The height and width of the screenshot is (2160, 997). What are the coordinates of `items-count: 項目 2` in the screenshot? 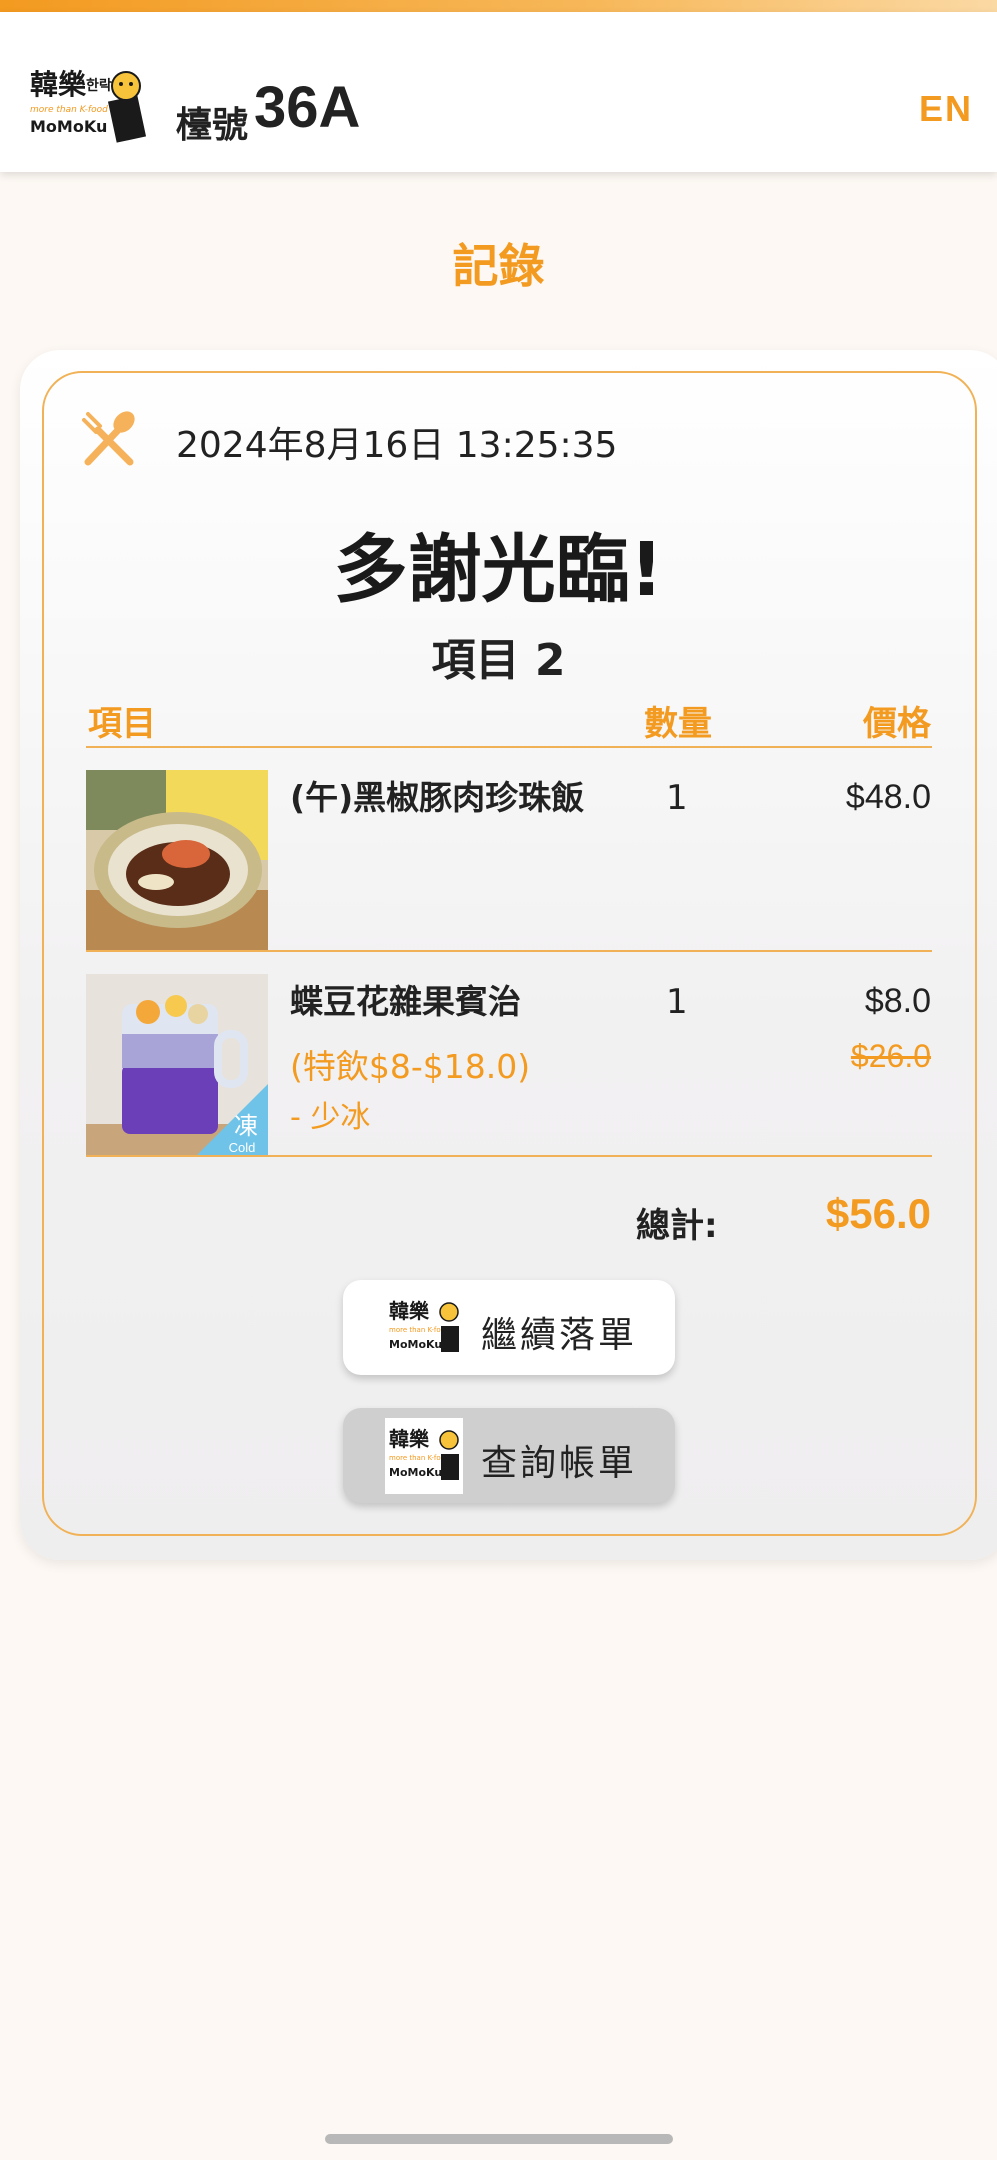 It's located at (498, 660).